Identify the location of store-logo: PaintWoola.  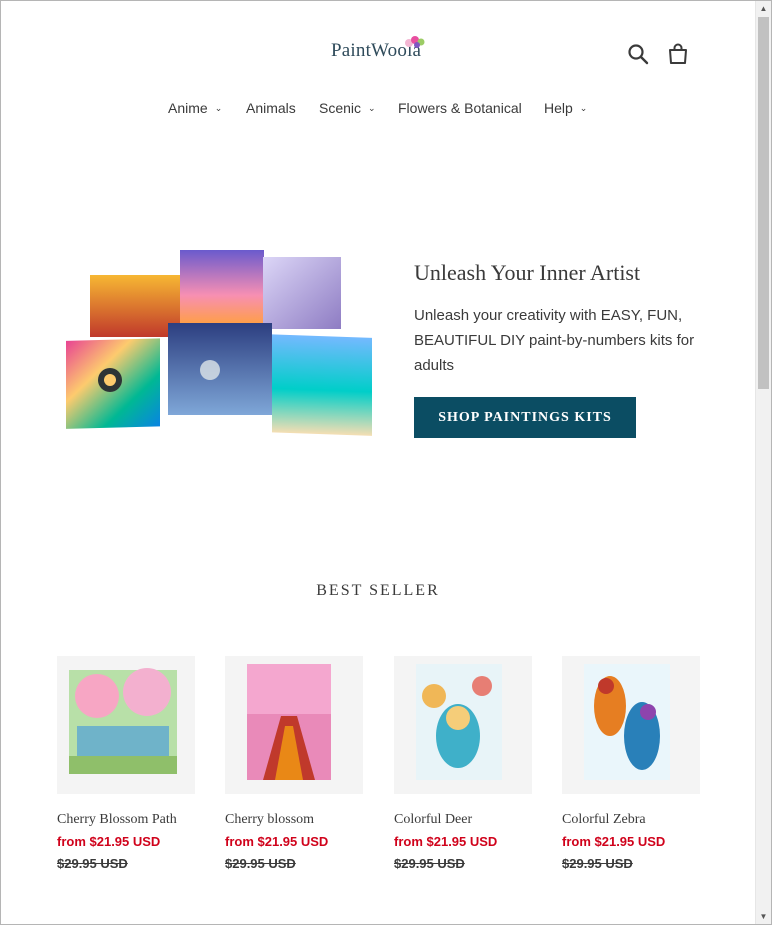
(378, 49).